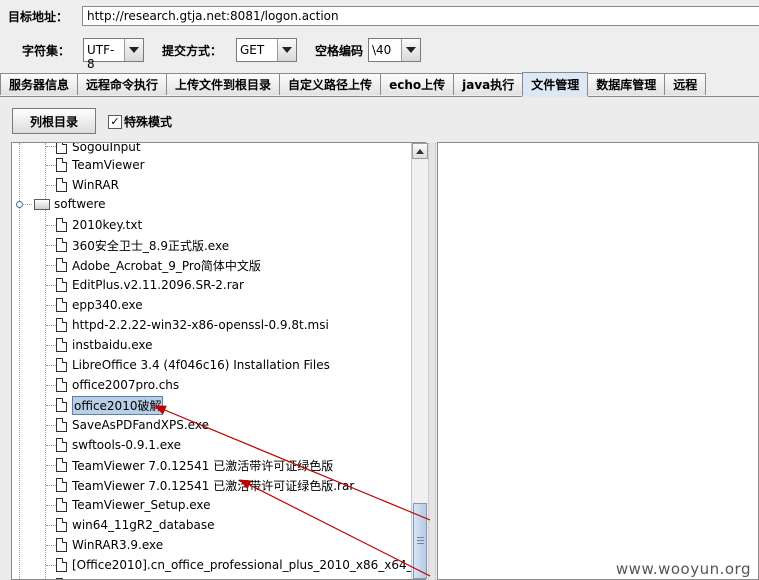 The height and width of the screenshot is (580, 759). Describe the element at coordinates (118, 445) in the screenshot. I see `tree-node: swftools-0.9.1.exe` at that location.